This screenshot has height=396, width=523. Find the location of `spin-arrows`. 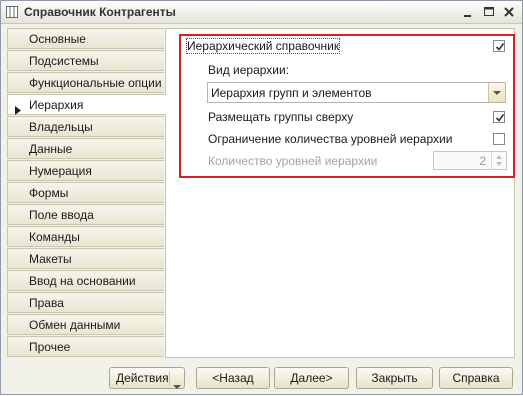

spin-arrows is located at coordinates (498, 160).